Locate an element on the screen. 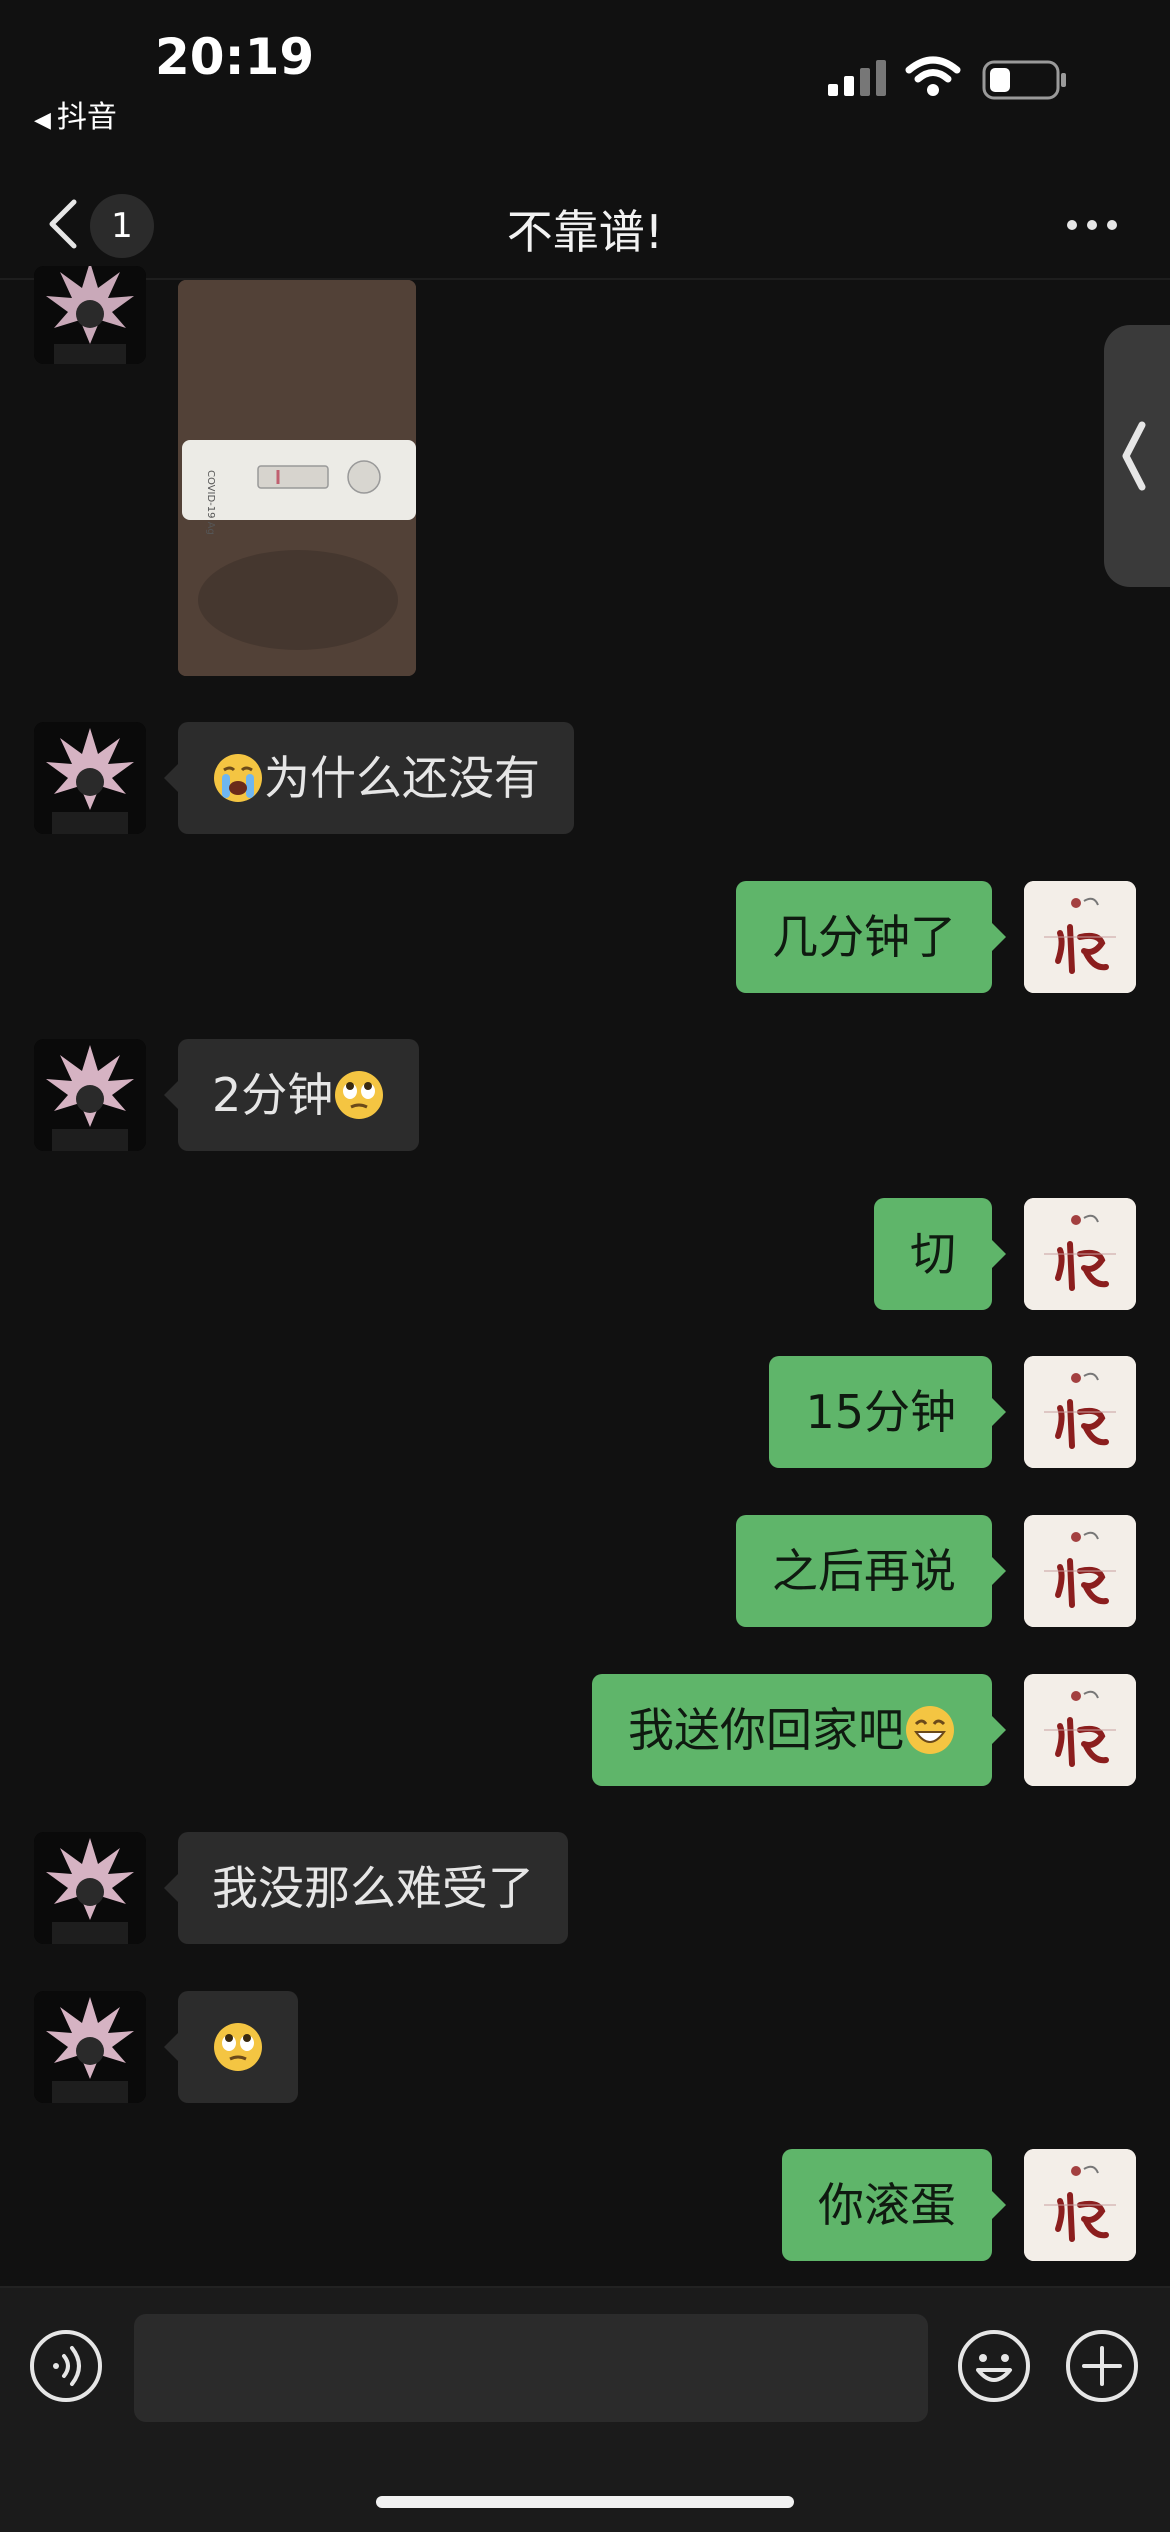 Image resolution: width=1170 pixels, height=2532 pixels. message-text: 15分钟 is located at coordinates (880, 1412).